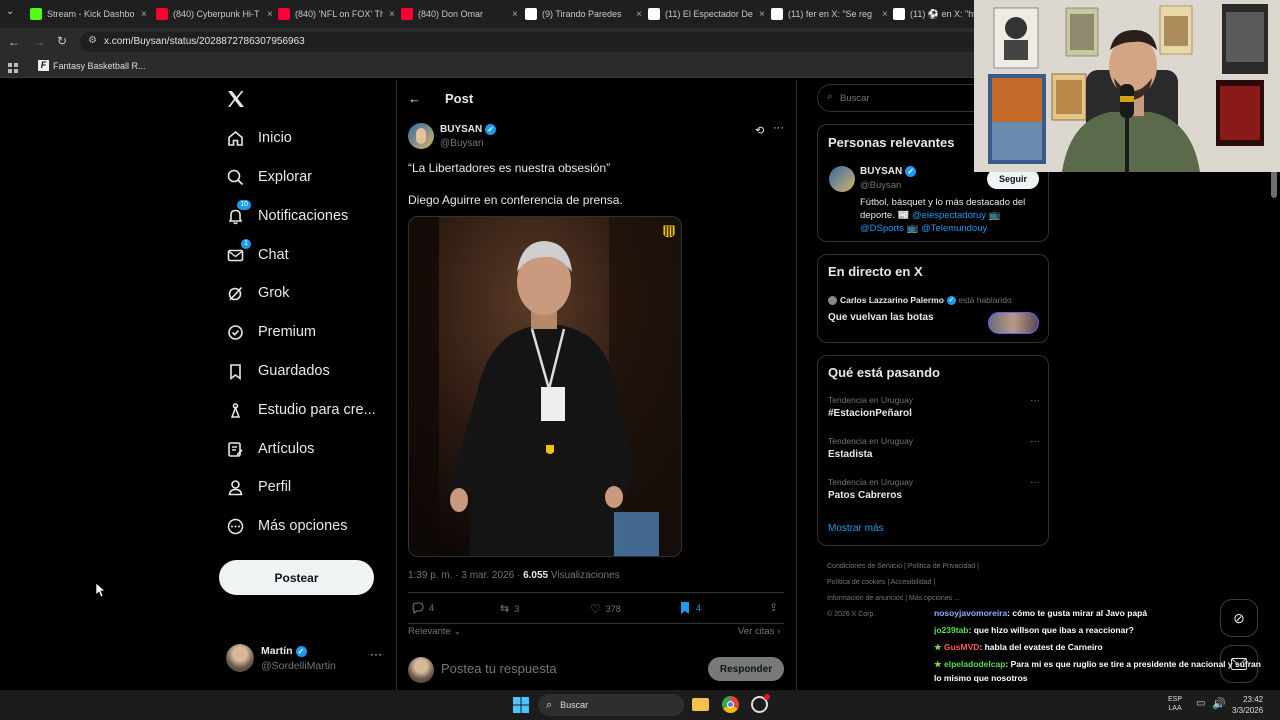 Image resolution: width=1280 pixels, height=720 pixels. I want to click on nav-item-grok: Grok, so click(257, 293).